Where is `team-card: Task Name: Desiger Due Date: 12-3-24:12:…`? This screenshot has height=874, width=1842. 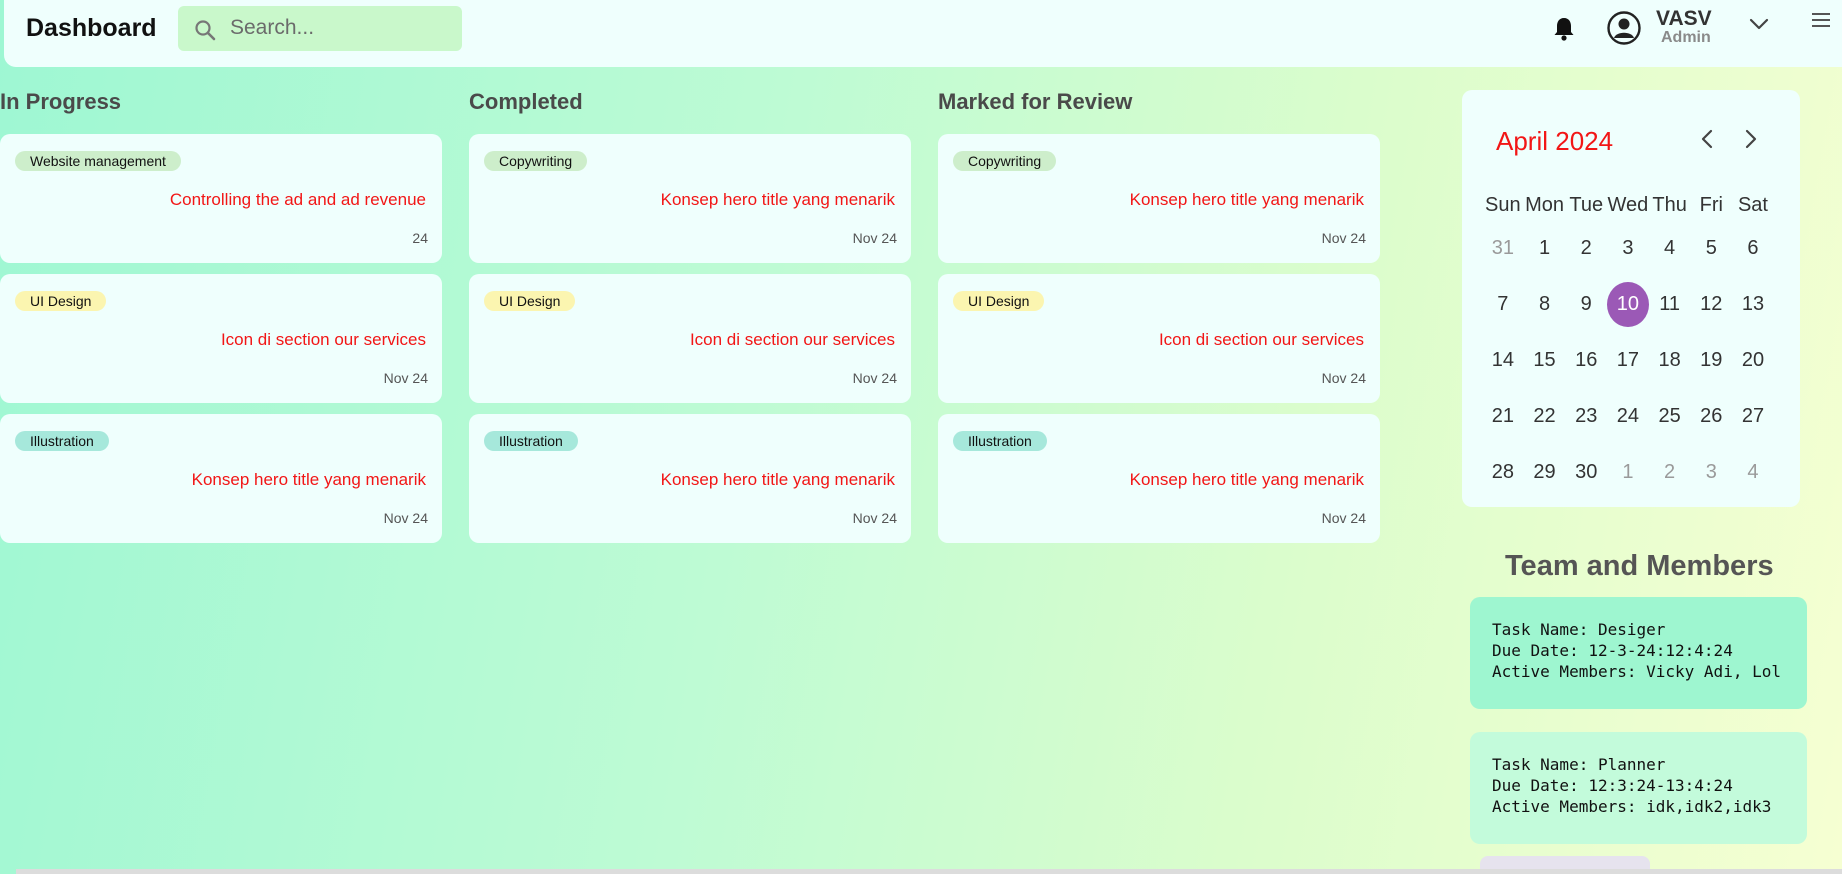
team-card: Task Name: Desiger Due Date: 12-3-24:12:… is located at coordinates (1638, 653).